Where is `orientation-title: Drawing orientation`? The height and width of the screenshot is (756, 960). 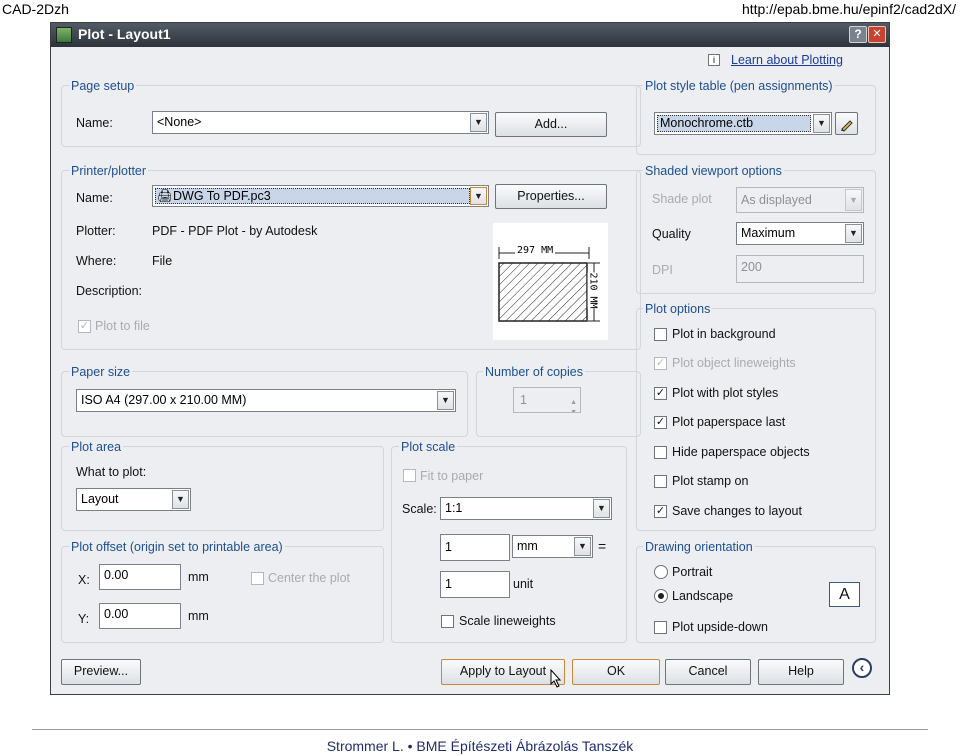 orientation-title: Drawing orientation is located at coordinates (699, 547).